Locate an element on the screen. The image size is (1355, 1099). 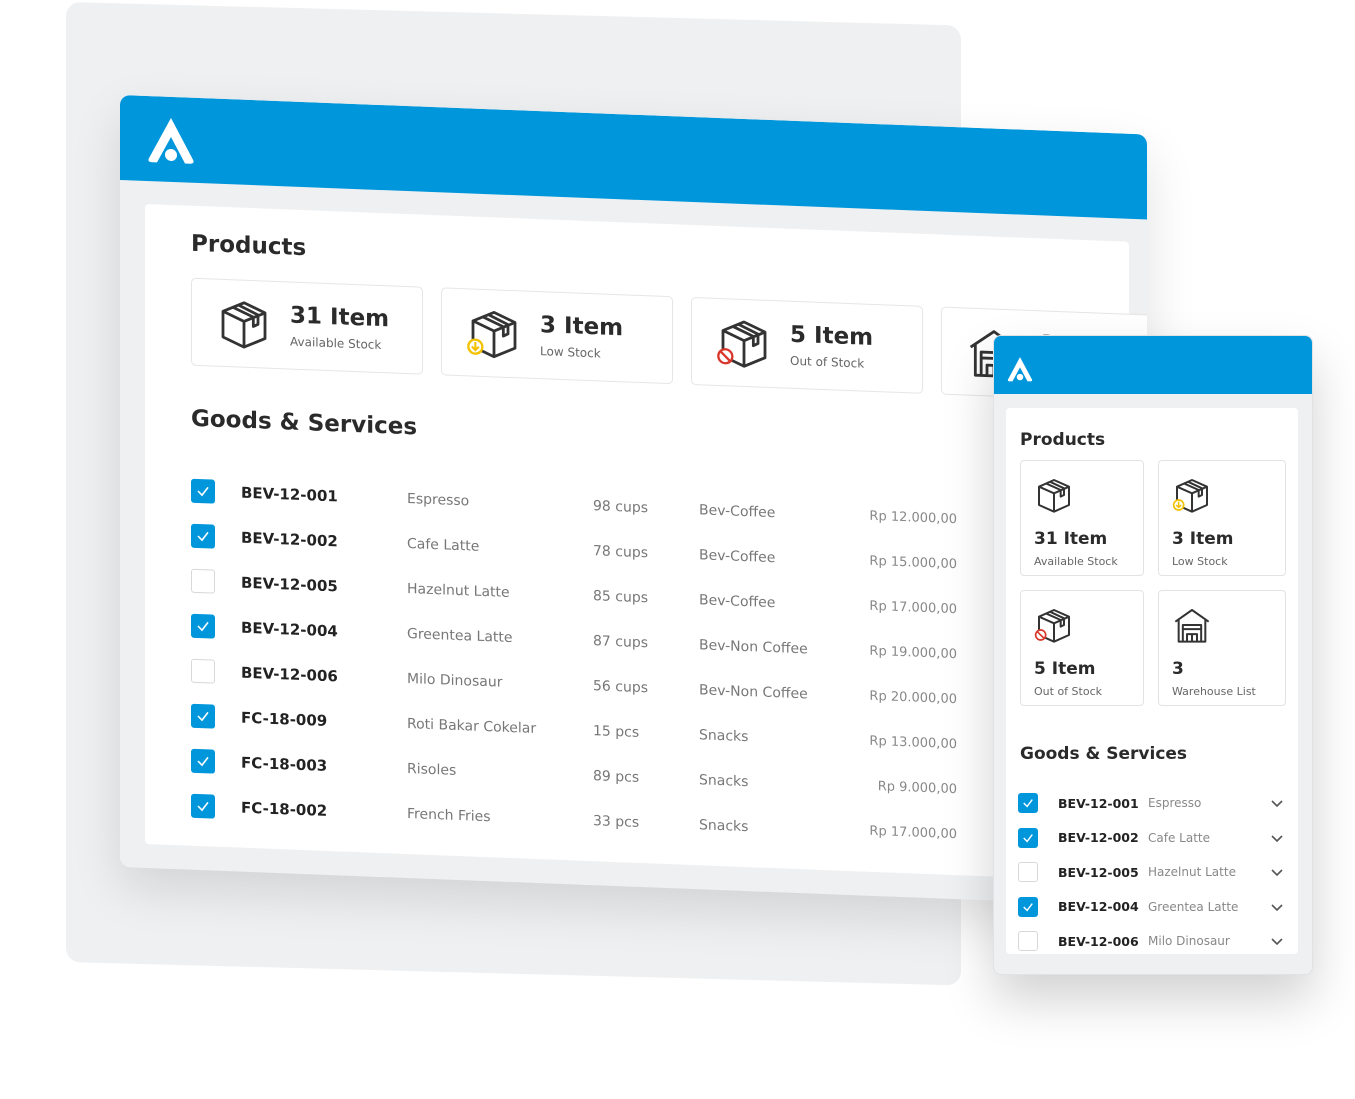
list-item: BEV-12-002 Cafe Latte is located at coordinates (1153, 838).